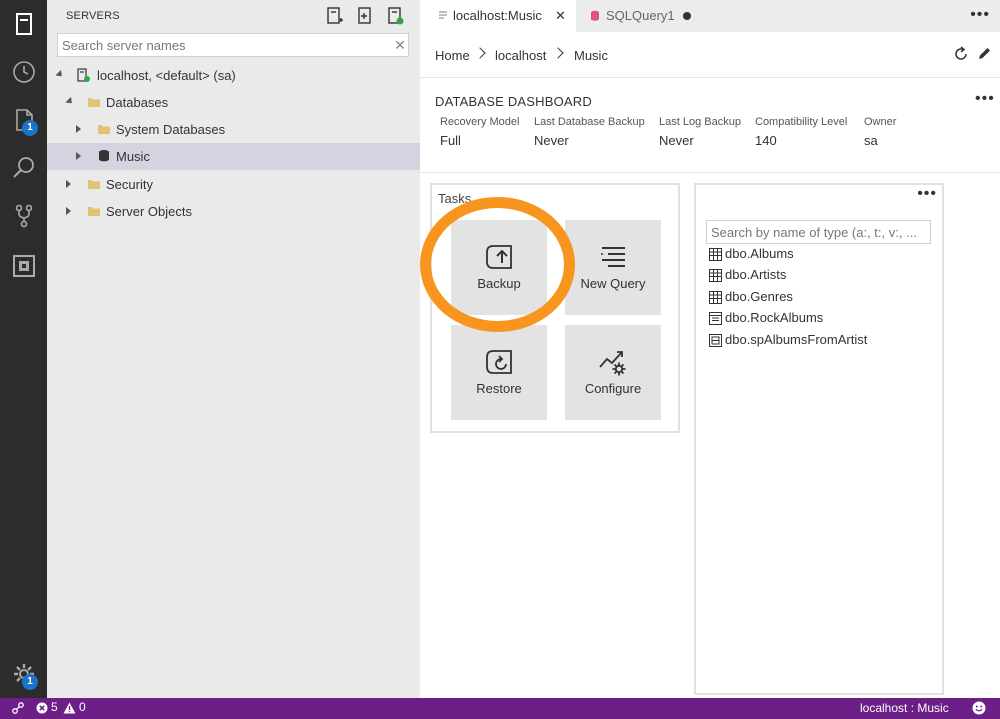  Describe the element at coordinates (591, 55) in the screenshot. I see `breadcrumb-music: Music` at that location.